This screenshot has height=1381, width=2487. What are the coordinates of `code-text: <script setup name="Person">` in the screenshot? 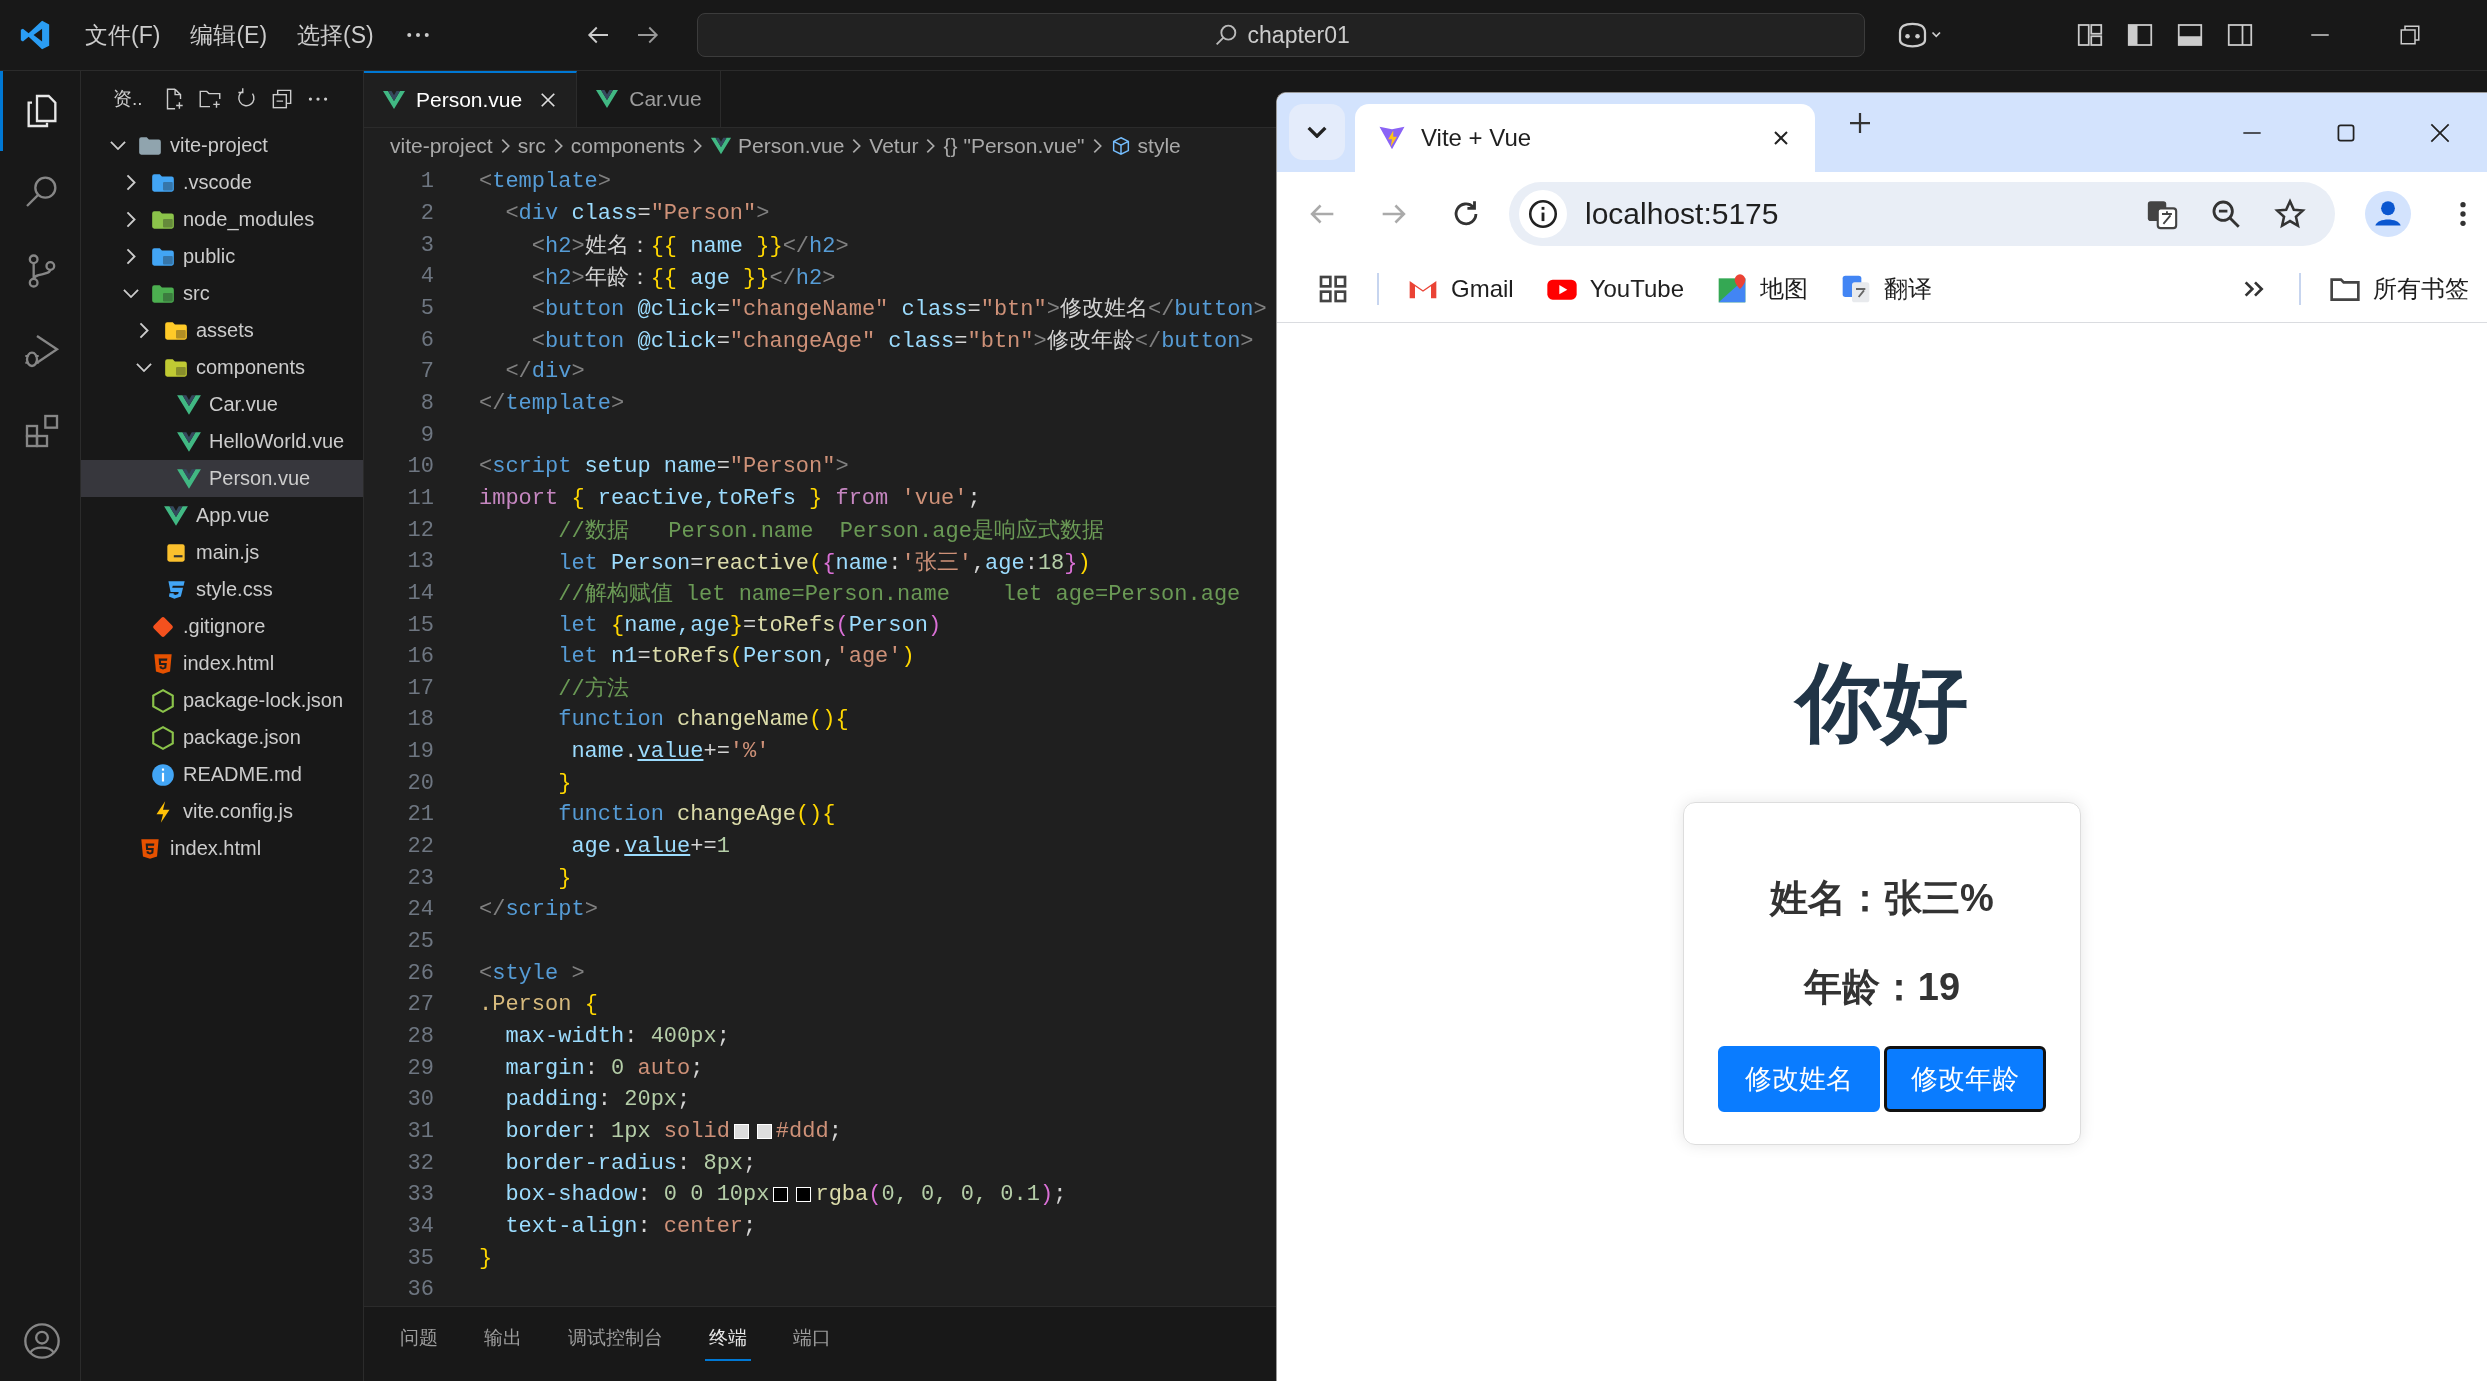 It's located at (664, 467).